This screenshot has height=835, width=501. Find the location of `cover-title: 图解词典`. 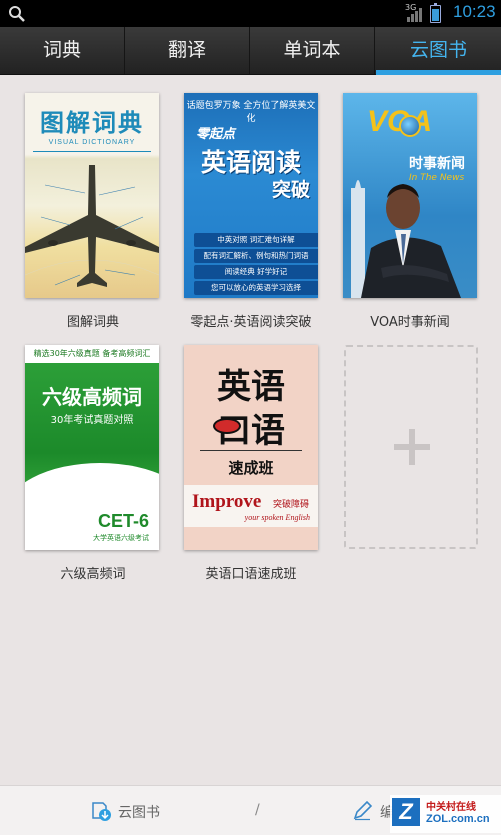

cover-title: 图解词典 is located at coordinates (92, 122).